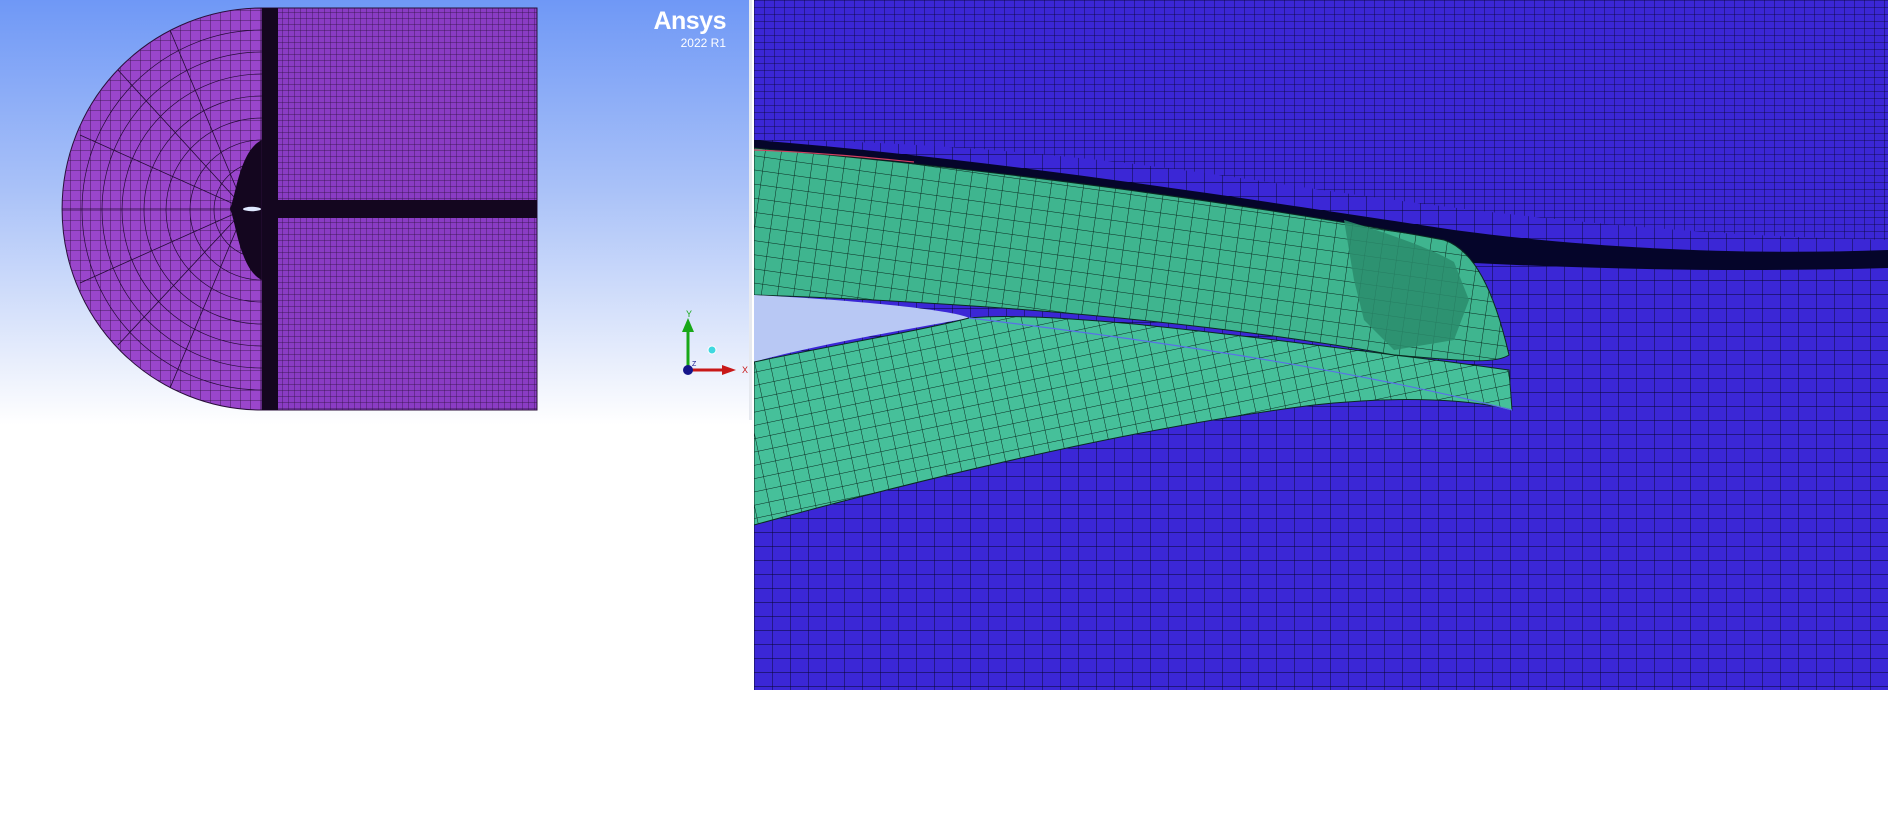 Image resolution: width=1888 pixels, height=818 pixels. I want to click on y-axis-label: Y, so click(689, 314).